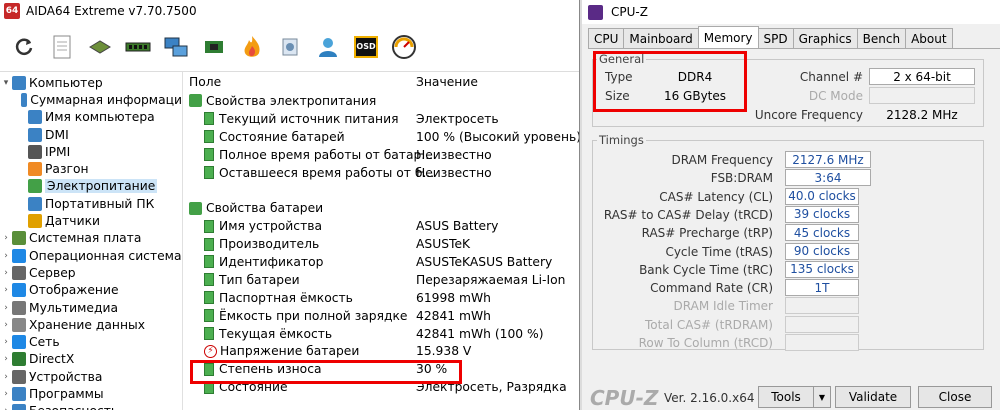 This screenshot has width=1000, height=410. Describe the element at coordinates (111, 11) in the screenshot. I see `window-title: AIDA64 Extreme v7.70.7500` at that location.